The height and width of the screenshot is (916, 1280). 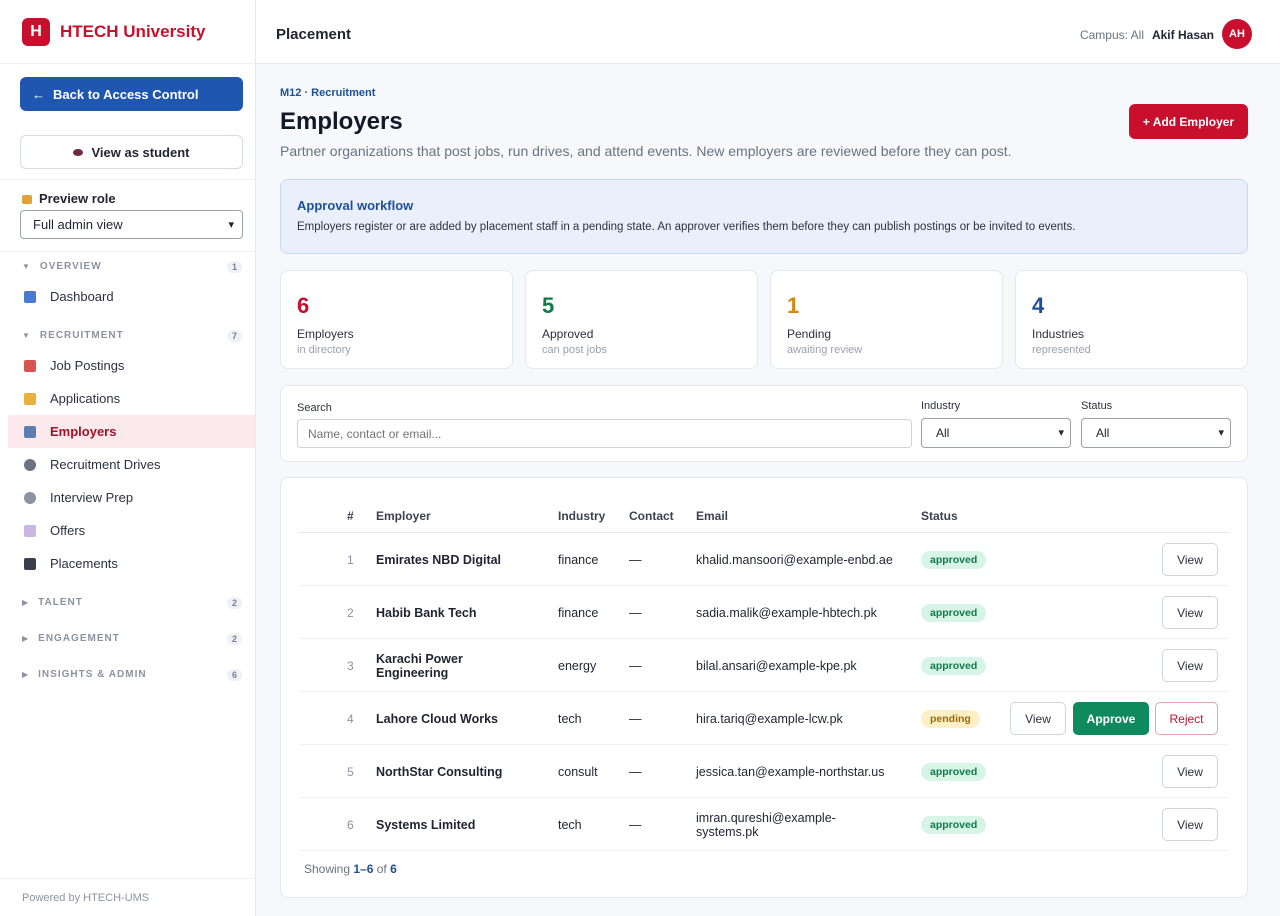 What do you see at coordinates (943, 433) in the screenshot?
I see `industry-value: All` at bounding box center [943, 433].